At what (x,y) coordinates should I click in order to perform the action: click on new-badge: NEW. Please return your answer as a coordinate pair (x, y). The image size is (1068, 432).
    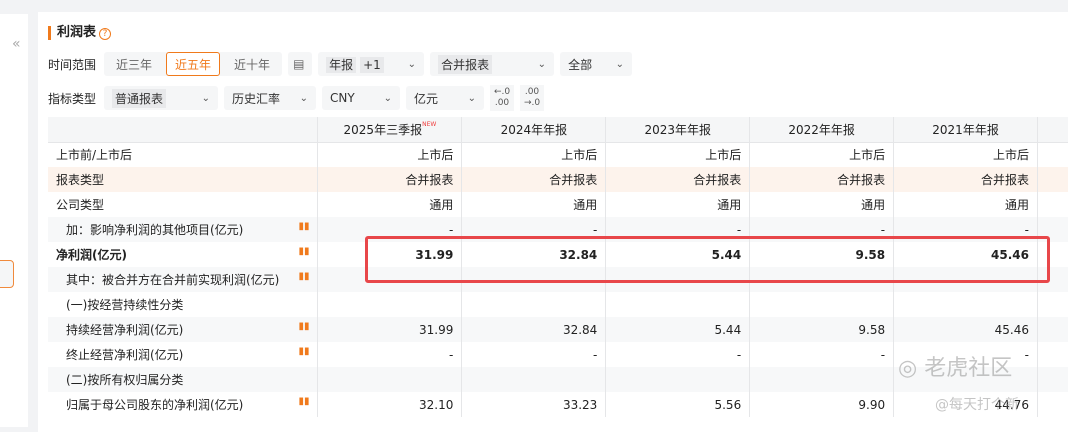
    Looking at the image, I should click on (429, 124).